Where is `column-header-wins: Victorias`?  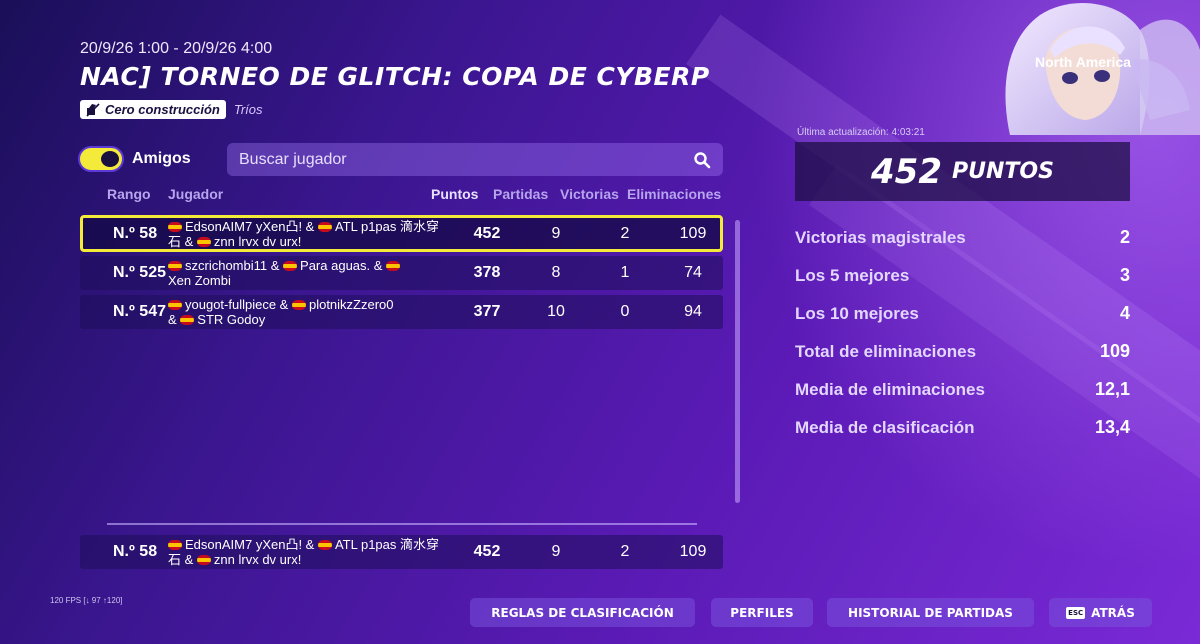
column-header-wins: Victorias is located at coordinates (589, 194).